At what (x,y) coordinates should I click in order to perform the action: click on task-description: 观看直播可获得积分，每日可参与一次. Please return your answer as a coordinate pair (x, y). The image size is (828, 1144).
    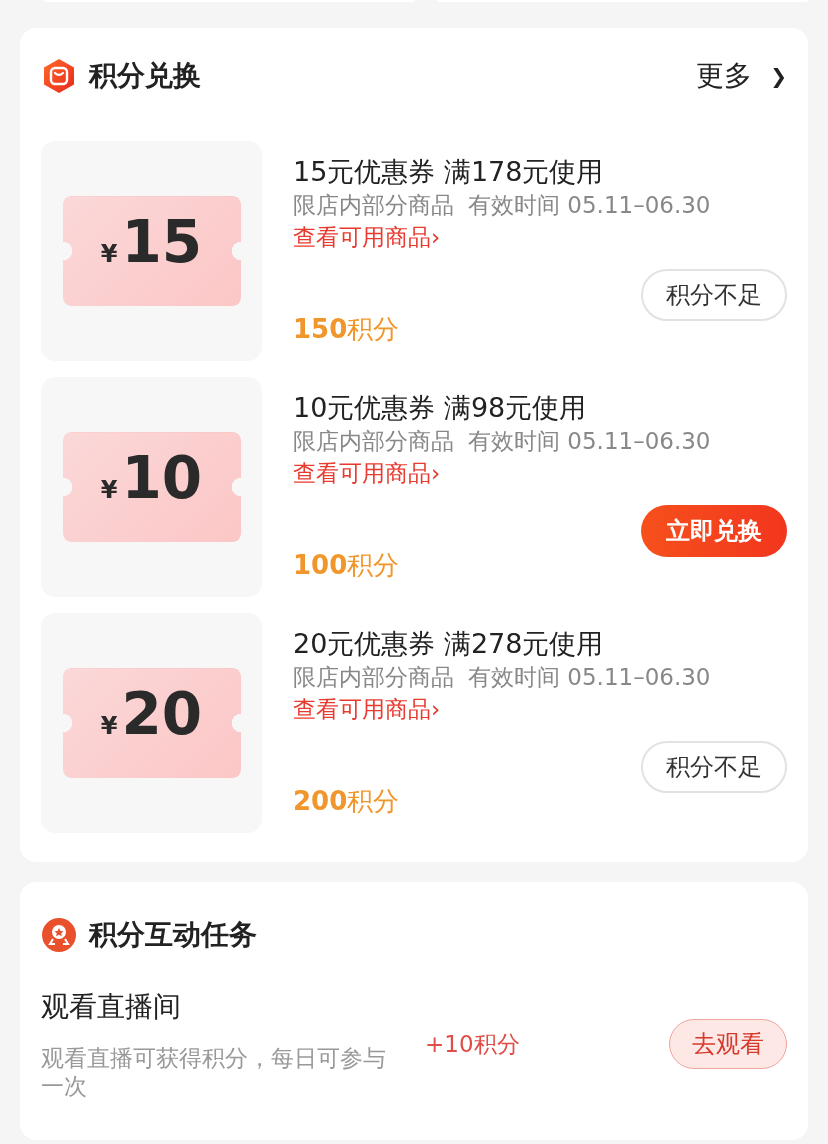
    Looking at the image, I should click on (214, 1072).